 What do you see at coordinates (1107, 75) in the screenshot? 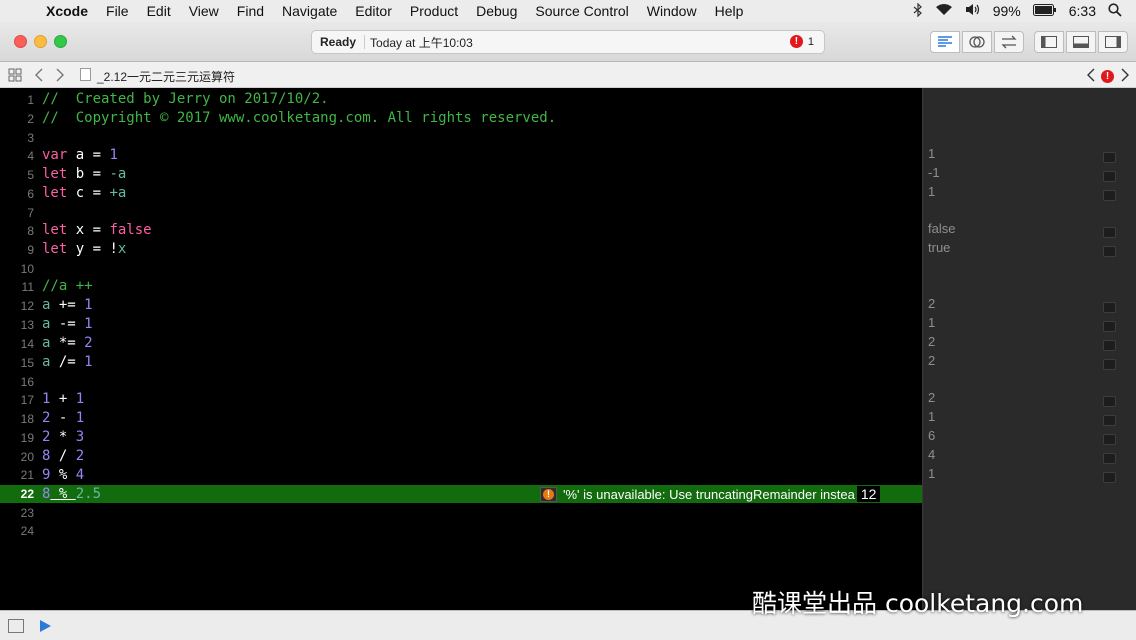
I see `issue-error-icon: !` at bounding box center [1107, 75].